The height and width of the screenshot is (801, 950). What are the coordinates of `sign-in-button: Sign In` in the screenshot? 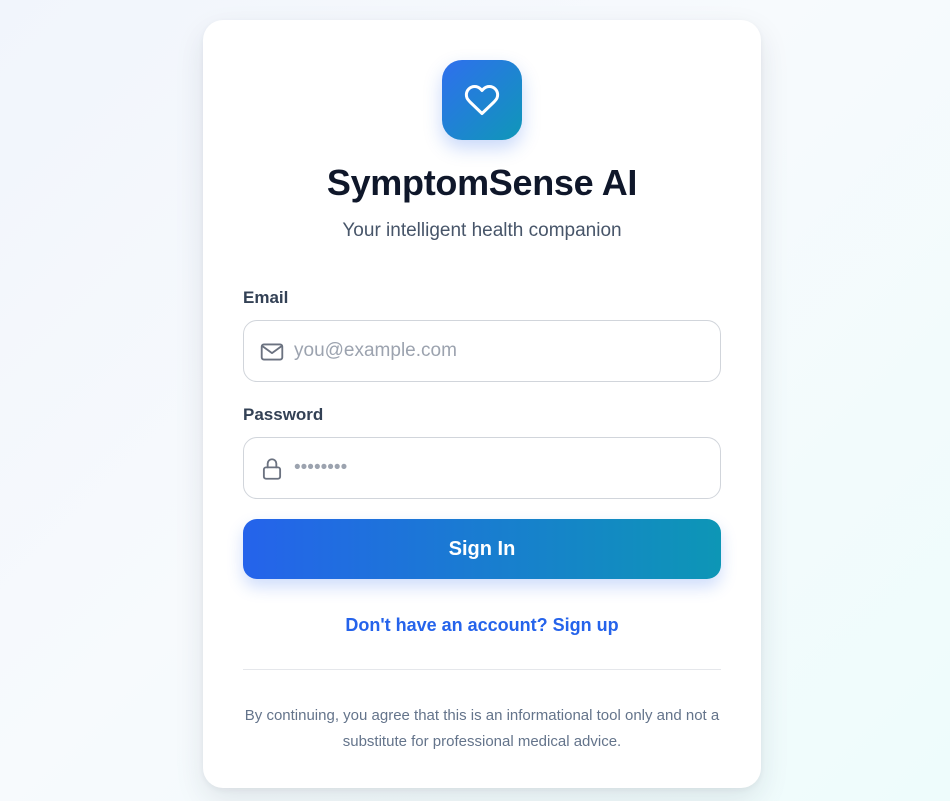 It's located at (482, 549).